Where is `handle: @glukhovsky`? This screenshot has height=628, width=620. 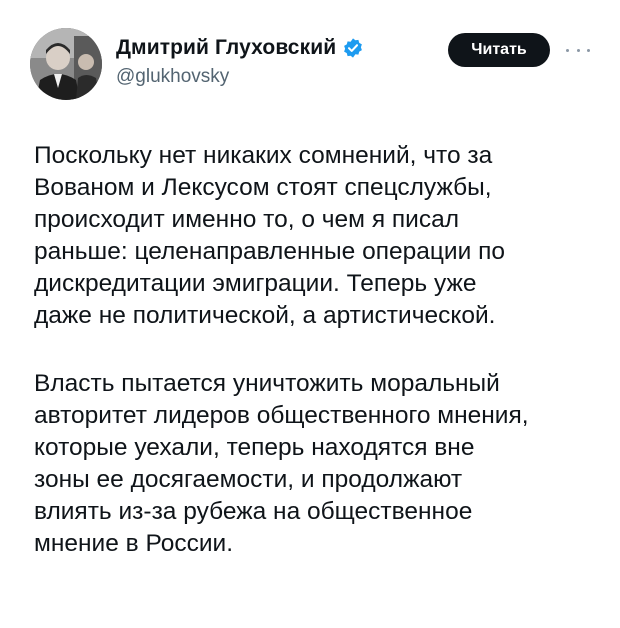
handle: @glukhovsky is located at coordinates (240, 77).